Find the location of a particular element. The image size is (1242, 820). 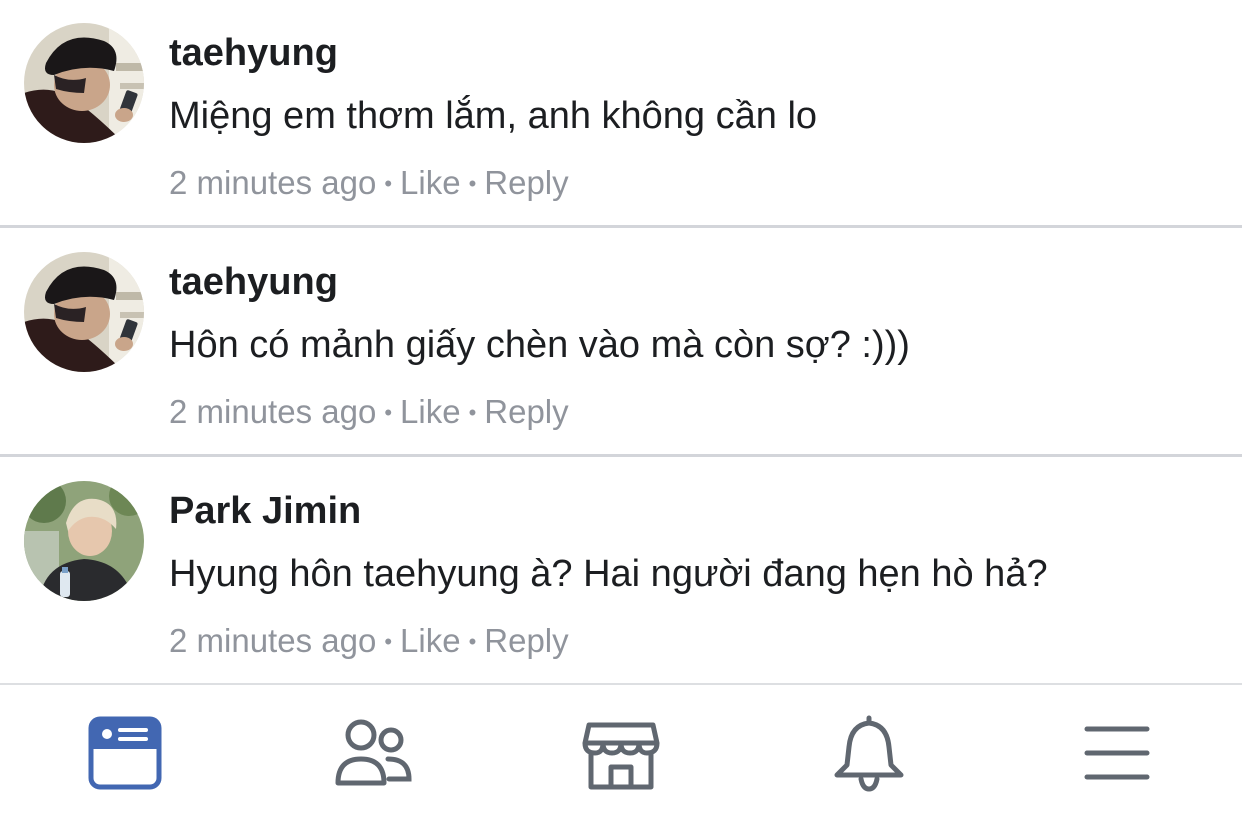

notifications-bell-icon is located at coordinates (869, 753).